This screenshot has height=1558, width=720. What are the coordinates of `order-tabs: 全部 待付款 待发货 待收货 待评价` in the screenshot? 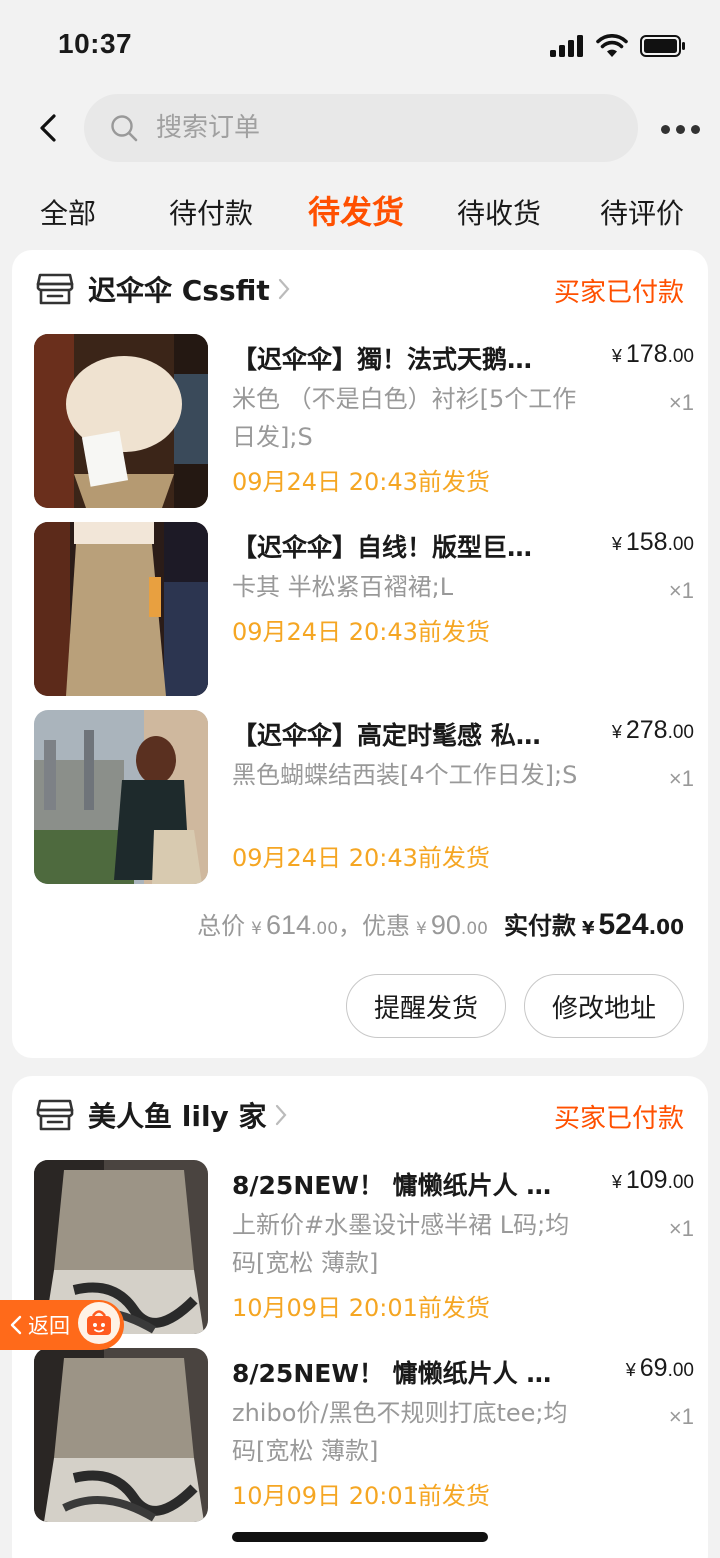 It's located at (360, 216).